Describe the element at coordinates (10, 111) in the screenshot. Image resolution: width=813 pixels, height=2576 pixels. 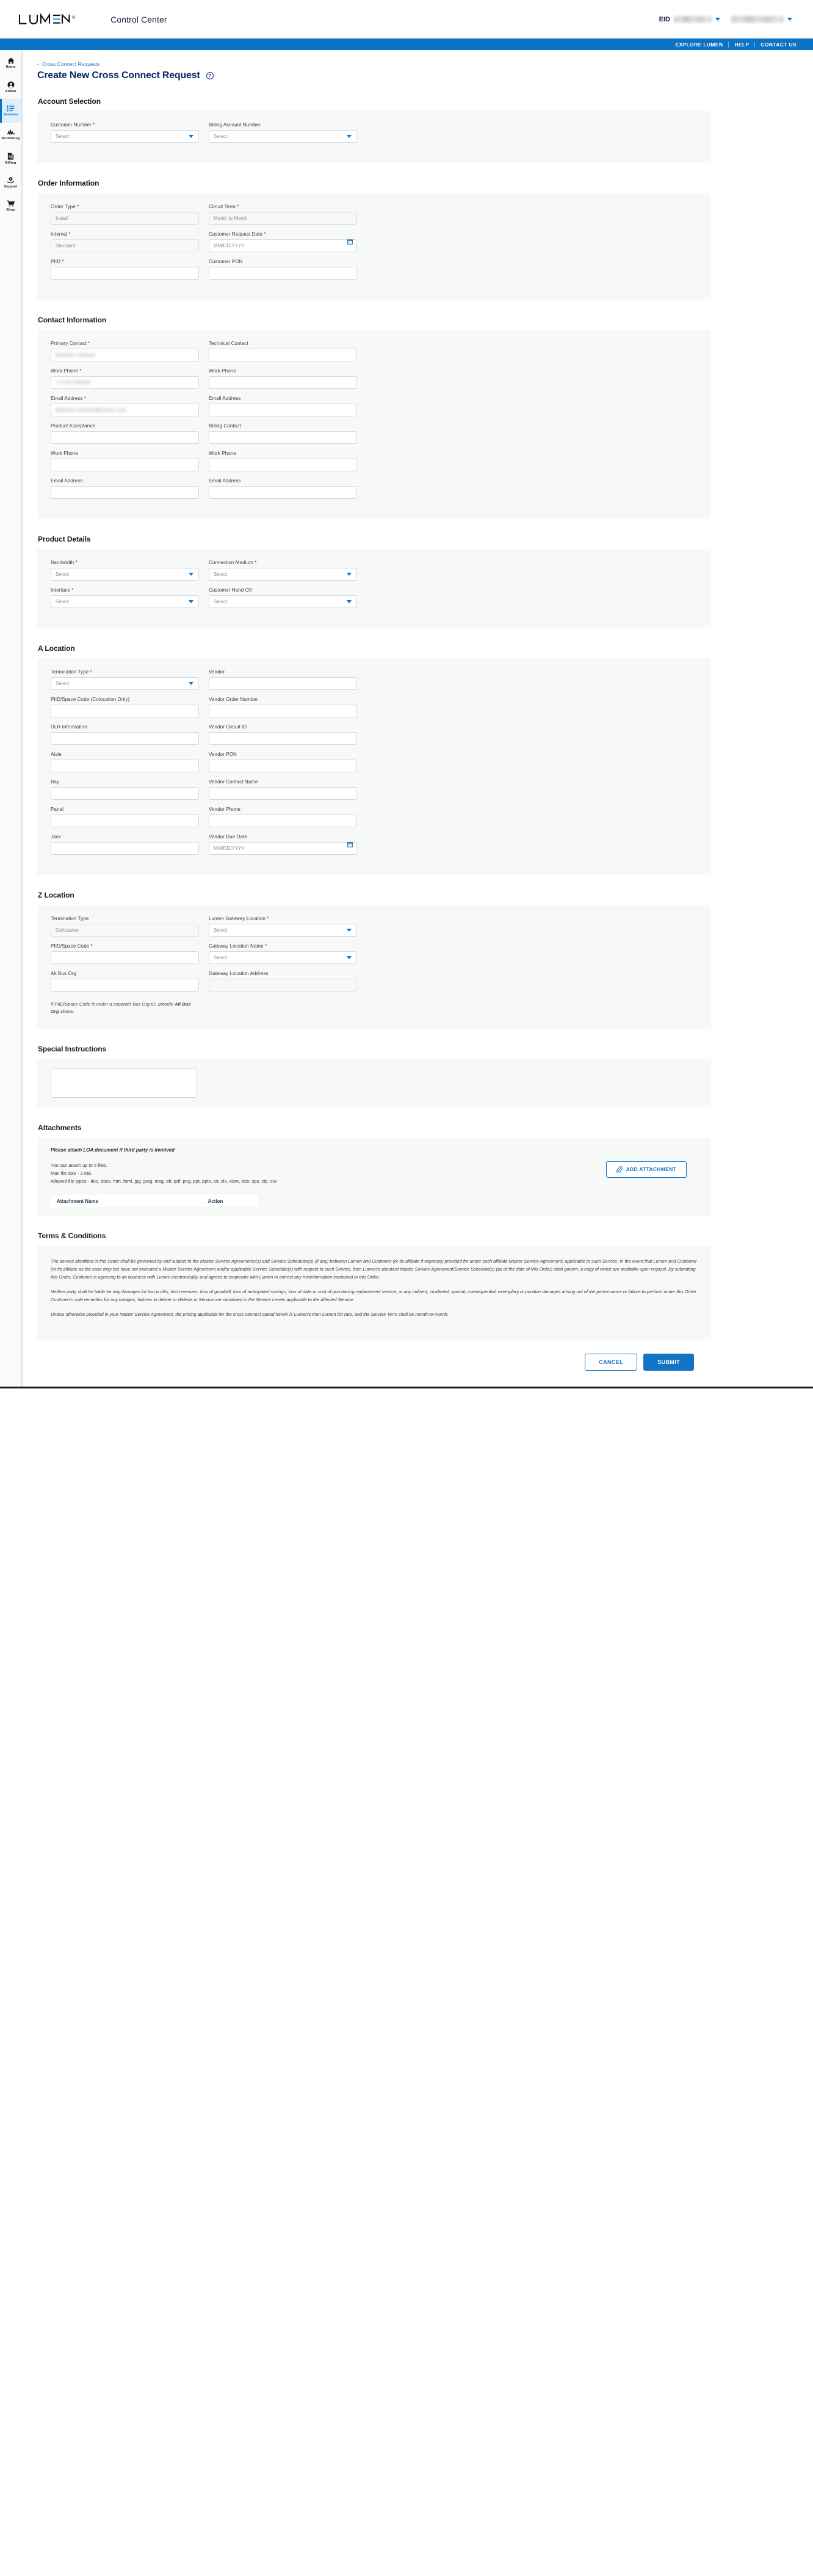
I see `sidebar-item-services: Services` at that location.